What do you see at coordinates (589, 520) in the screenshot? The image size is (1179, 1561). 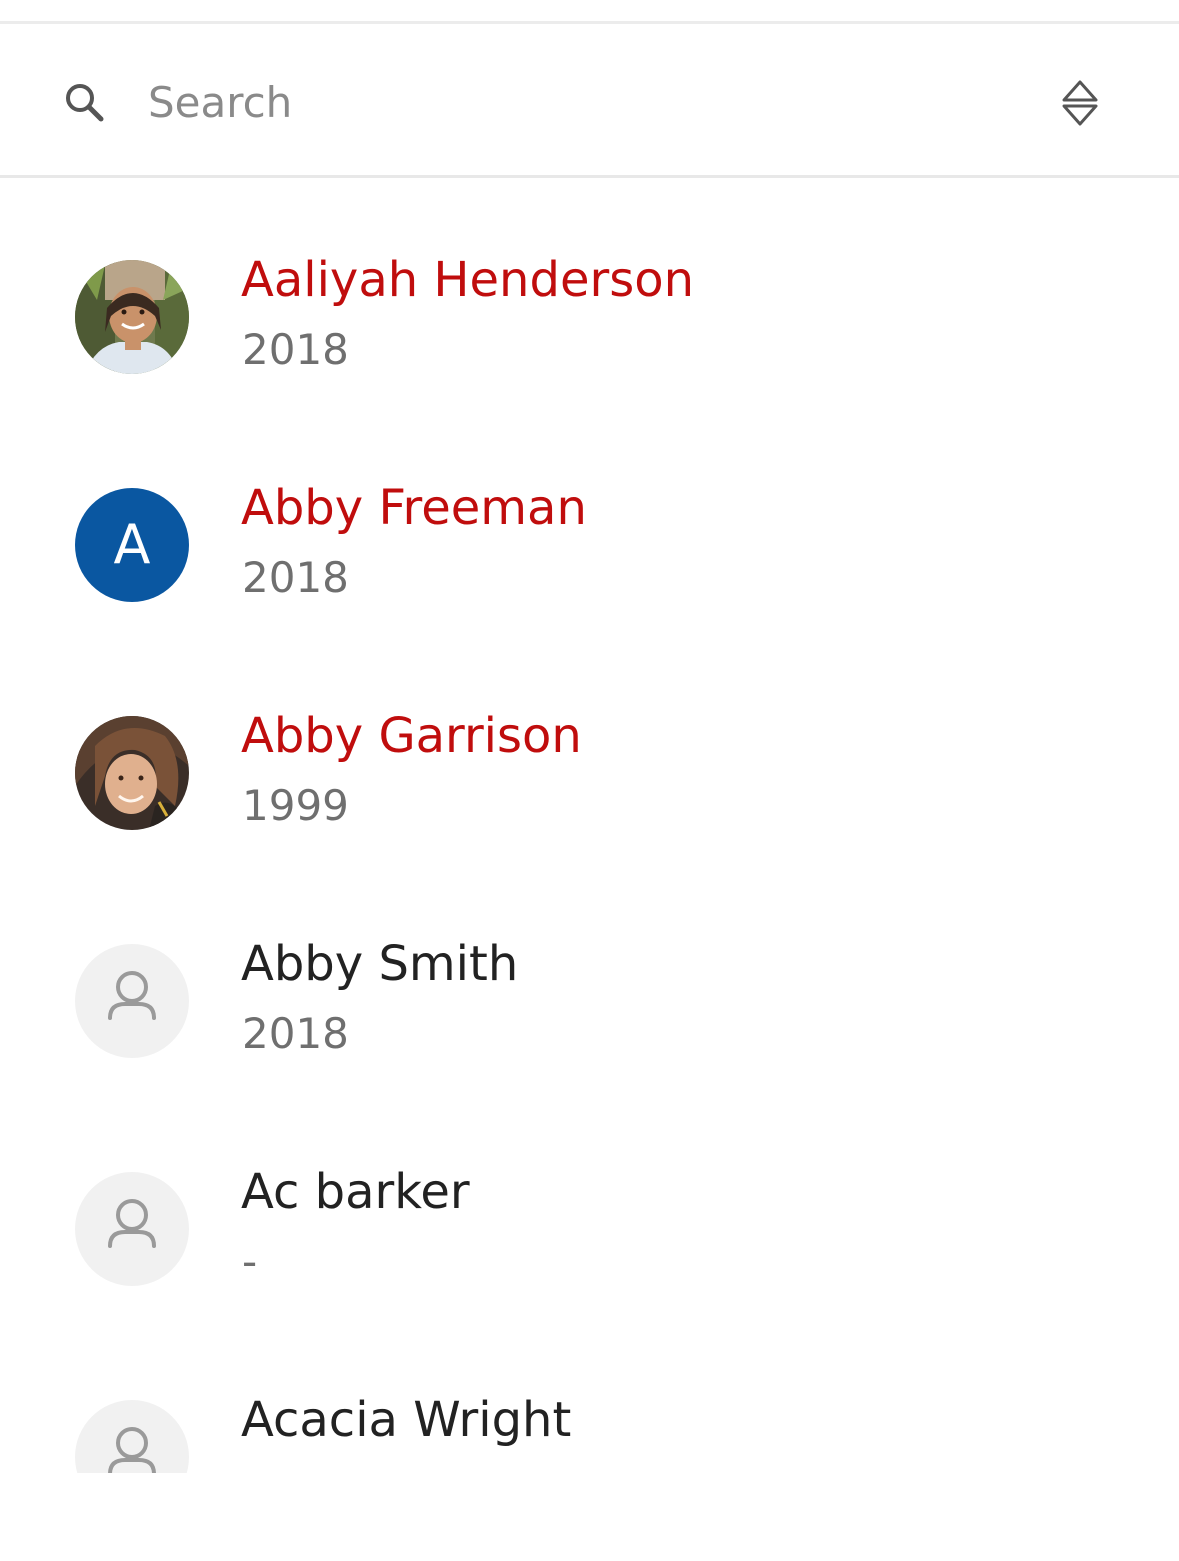 I see `contact-row: A Abby Freeman 2018` at bounding box center [589, 520].